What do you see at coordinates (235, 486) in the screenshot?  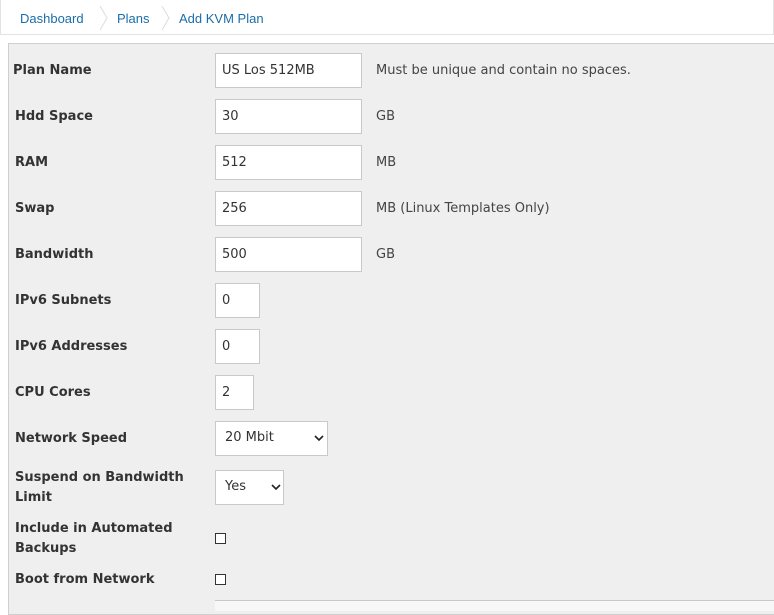 I see `suspend-bandwidth-value: Yes` at bounding box center [235, 486].